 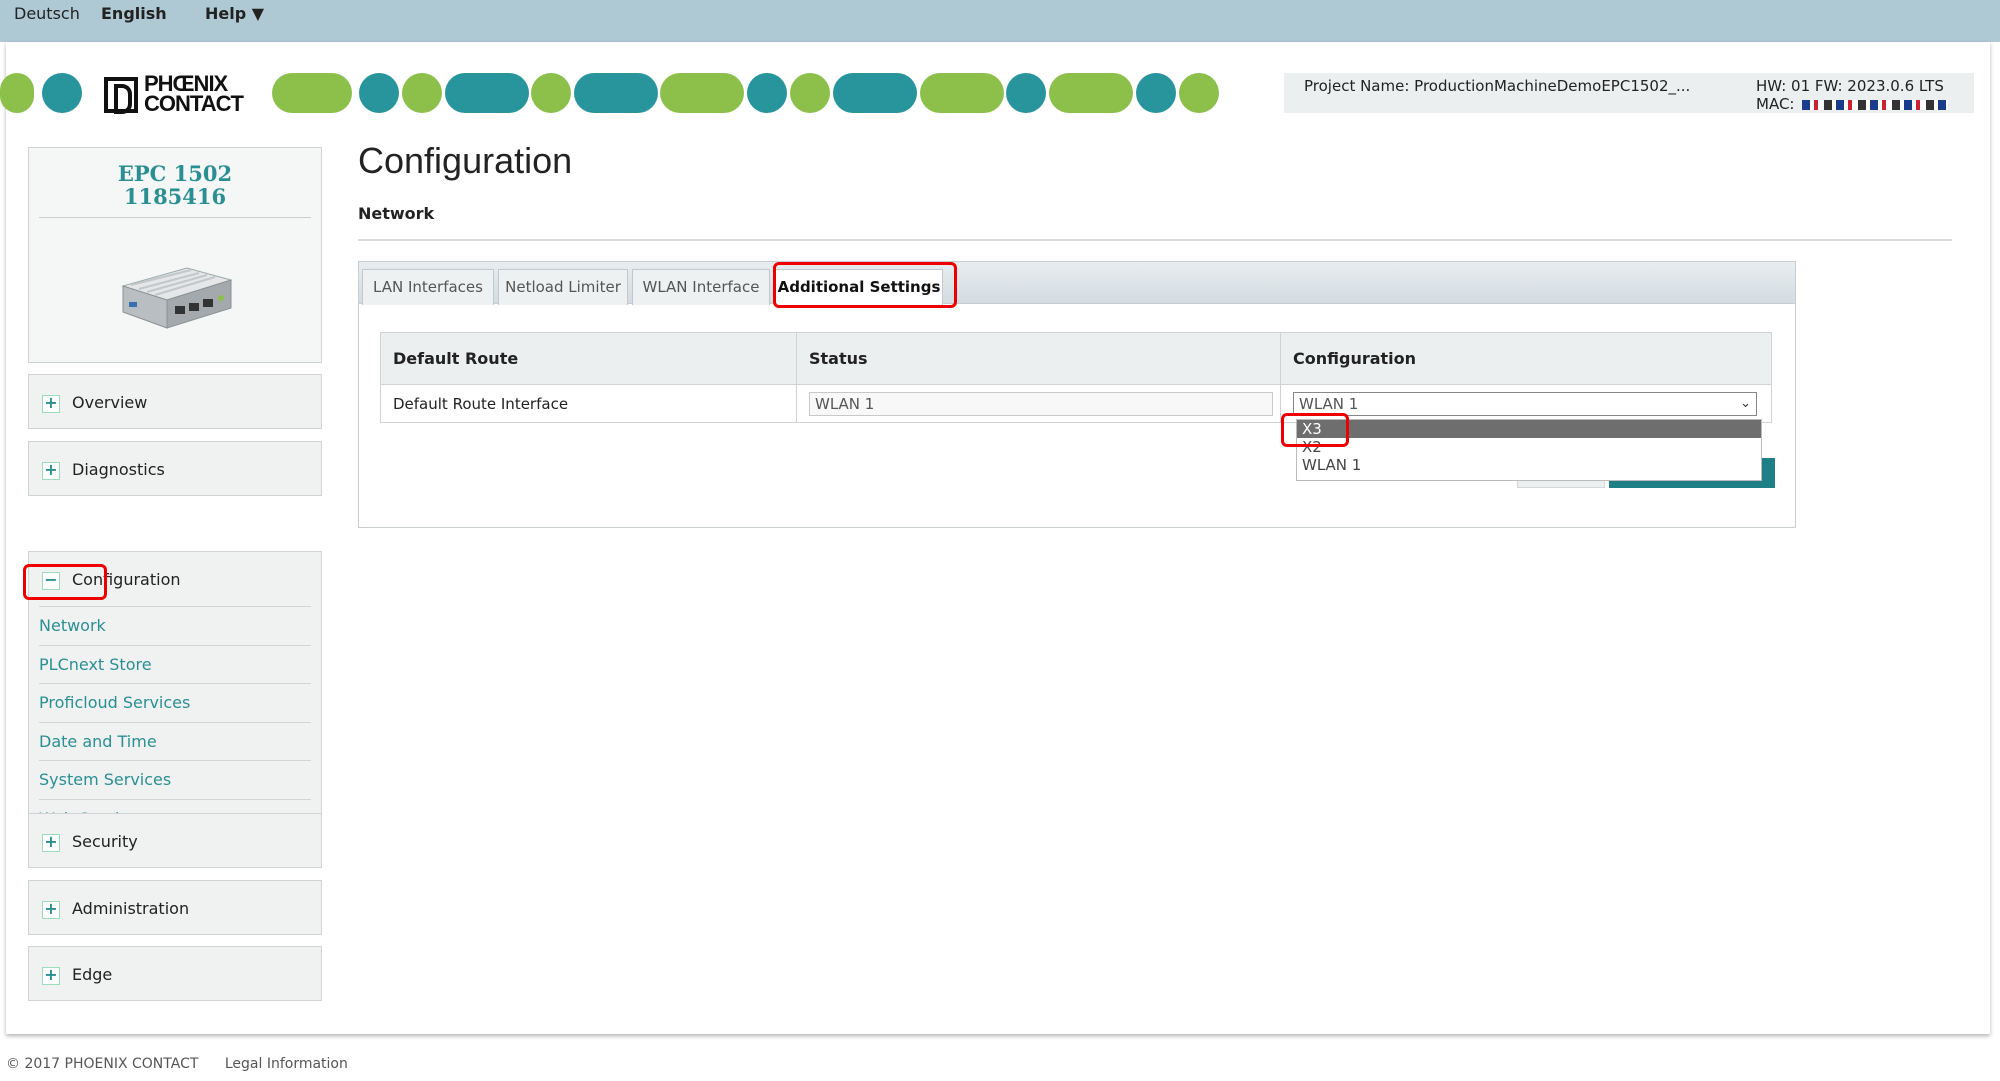 I want to click on dropdown-option-x3: X3, so click(x=1529, y=429).